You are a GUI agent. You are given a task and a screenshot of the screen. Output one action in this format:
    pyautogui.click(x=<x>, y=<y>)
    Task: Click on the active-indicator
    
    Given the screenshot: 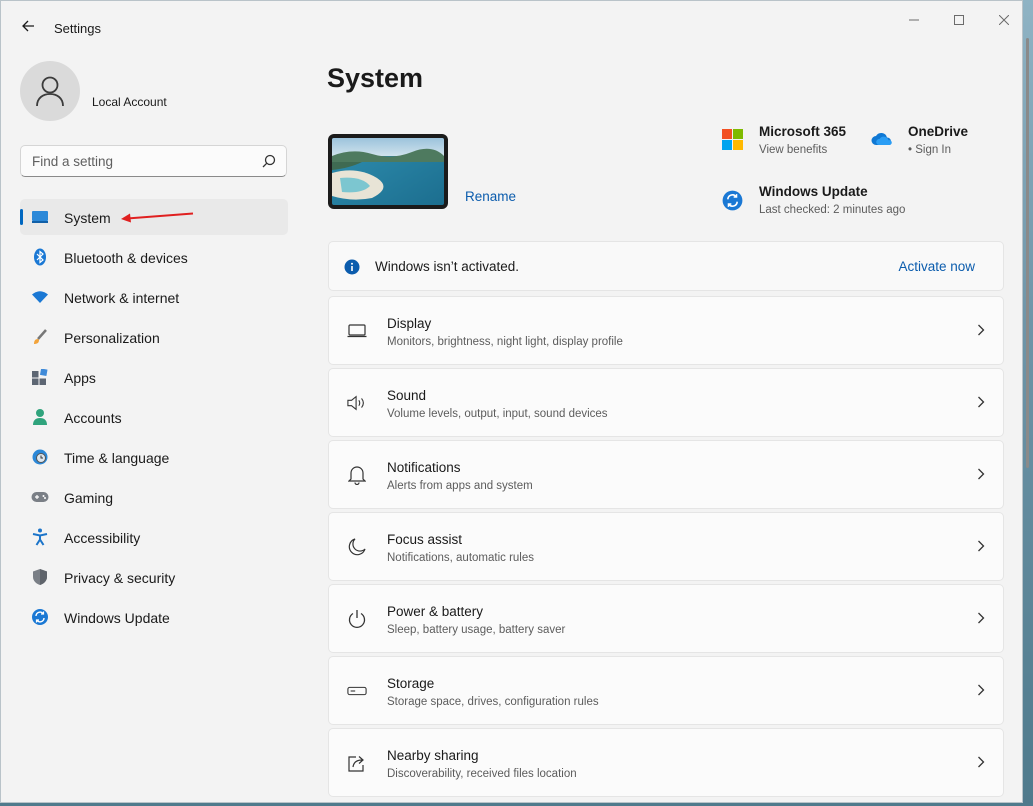 What is the action you would take?
    pyautogui.click(x=21, y=217)
    